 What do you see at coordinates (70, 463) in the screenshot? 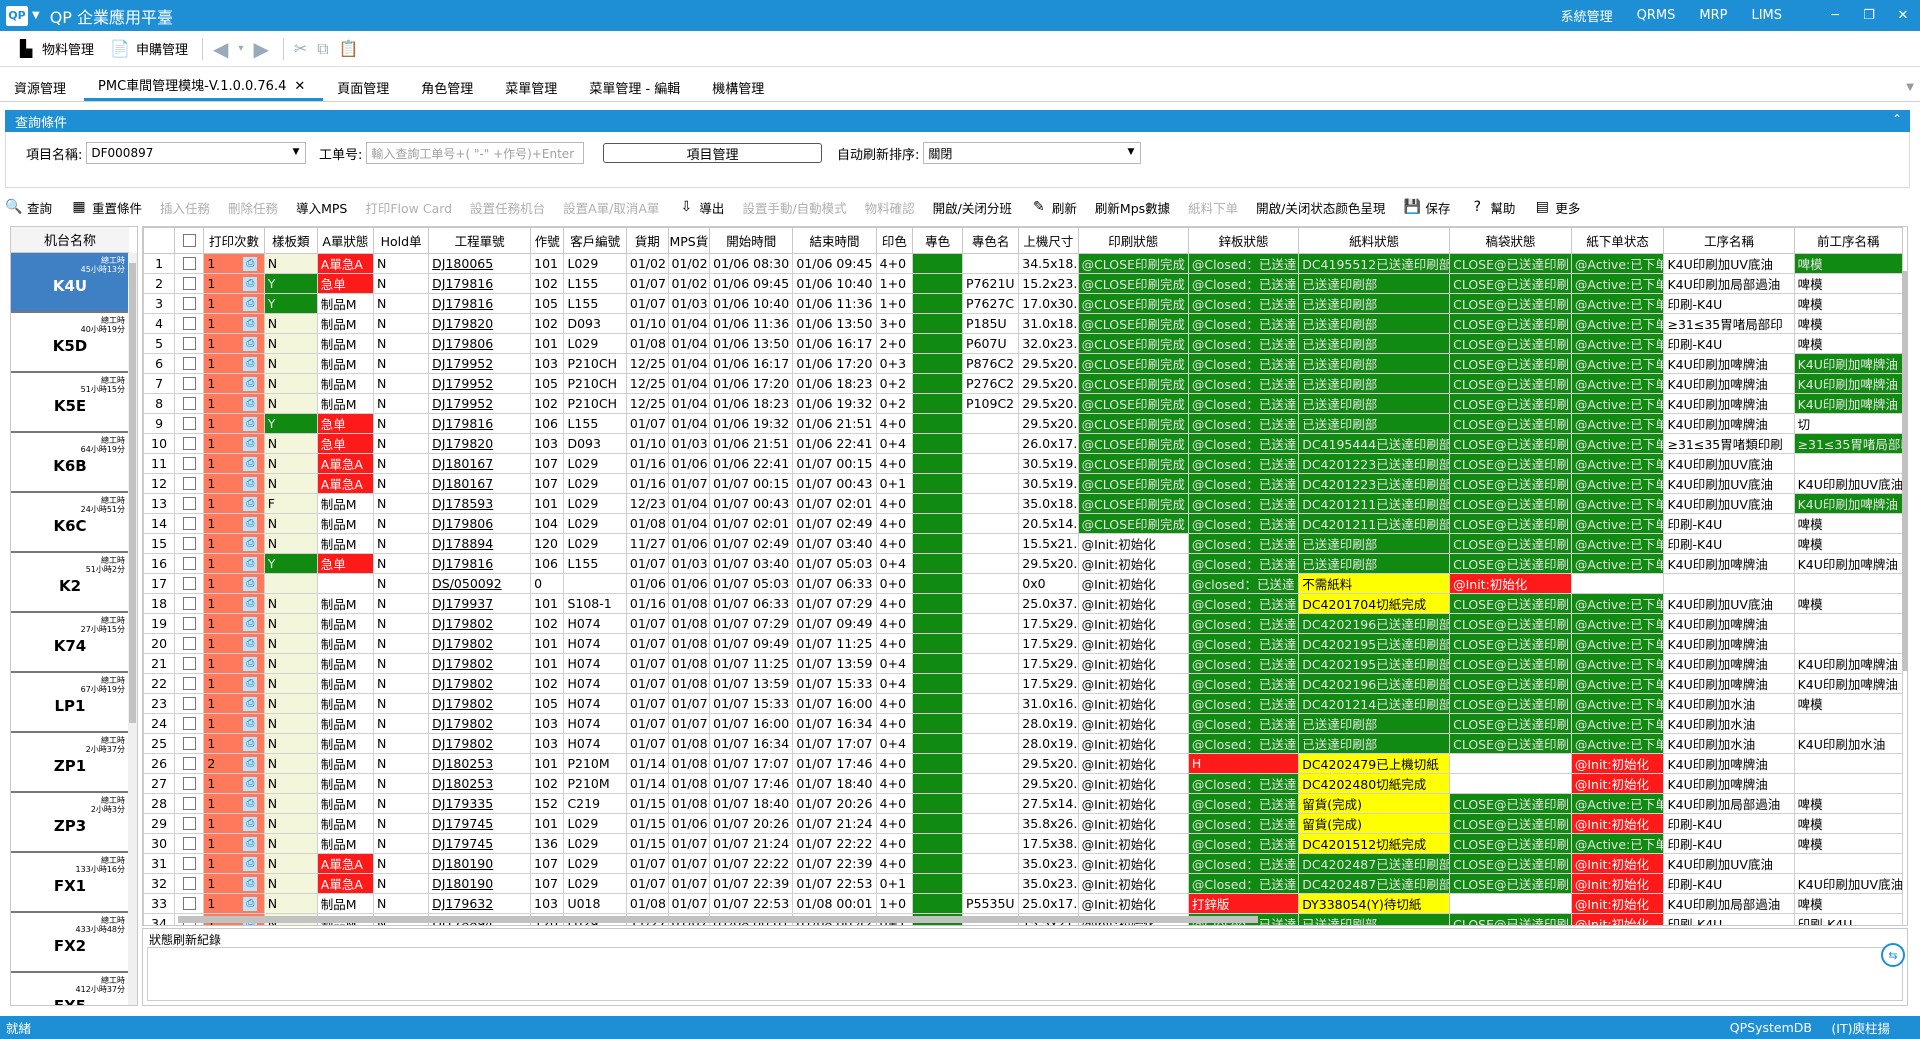
I see `machine-item: 總工時 64小時19分 K6B` at bounding box center [70, 463].